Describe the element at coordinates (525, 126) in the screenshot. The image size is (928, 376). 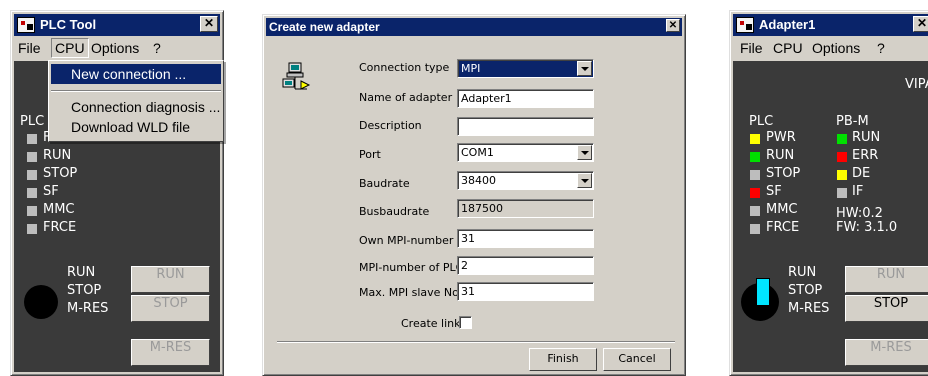
I see `description-input` at that location.